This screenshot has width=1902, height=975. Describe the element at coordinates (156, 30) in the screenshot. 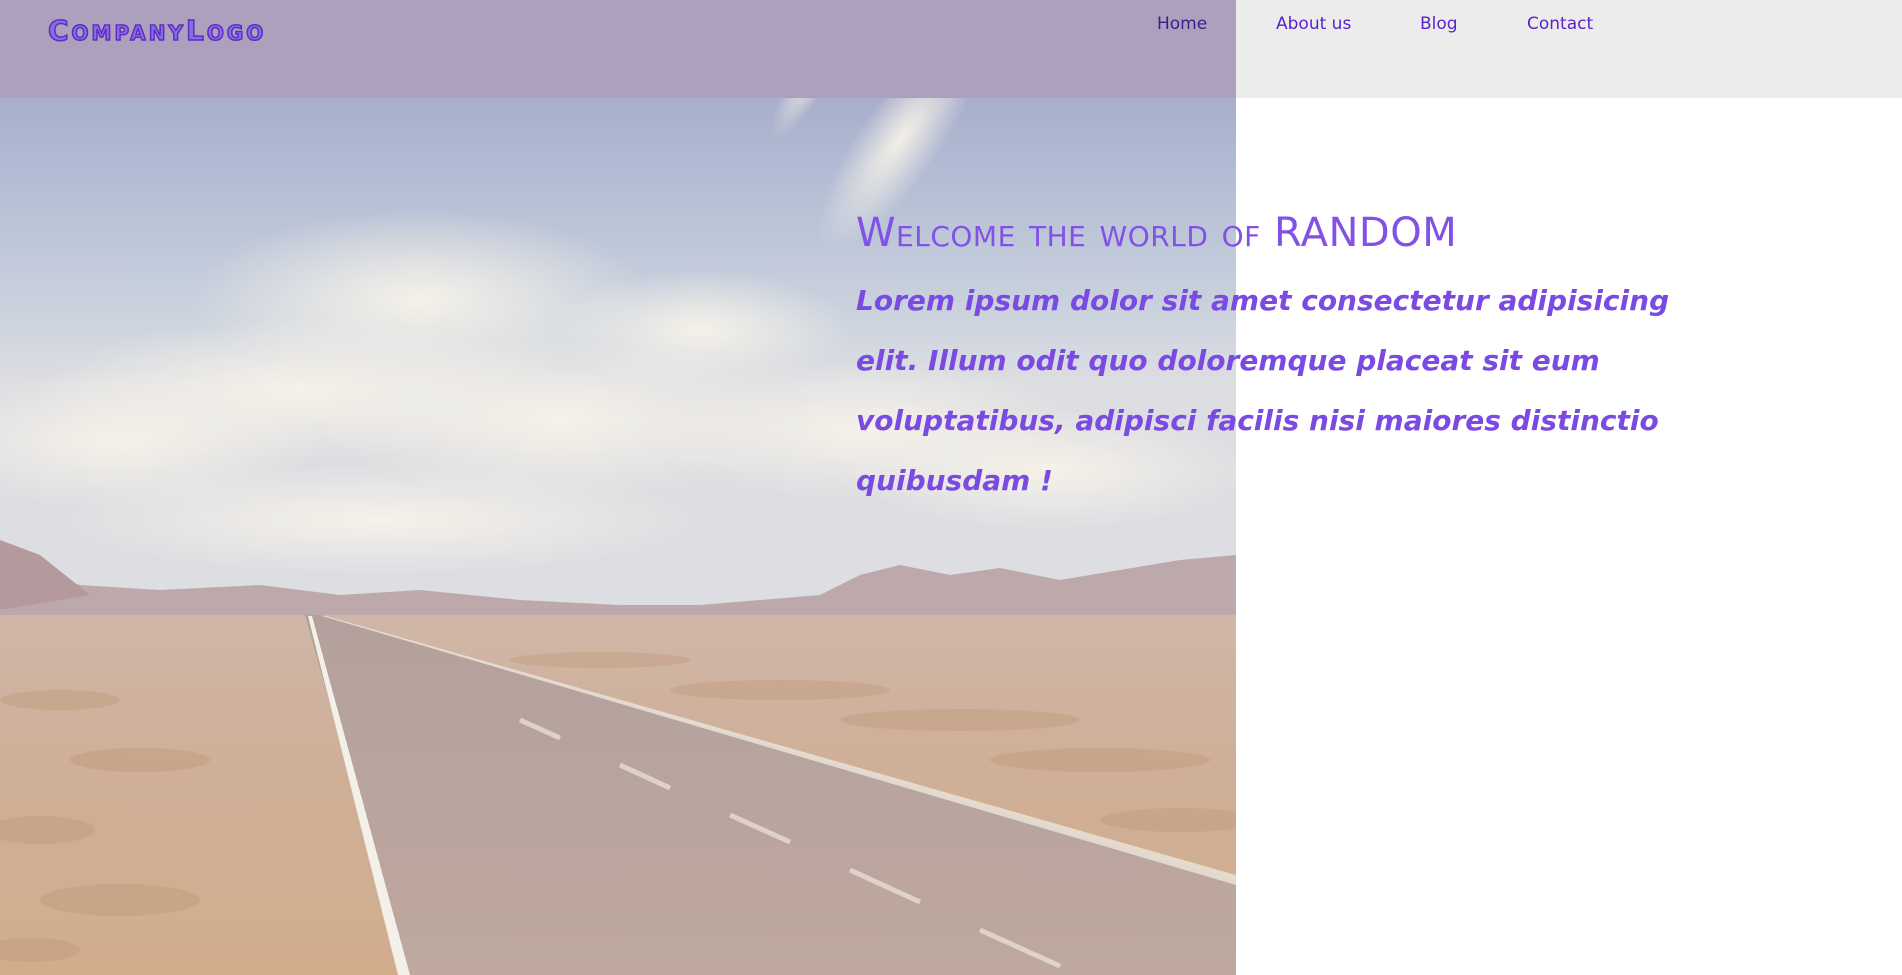

I see `company-logo: CompanyLogo` at that location.